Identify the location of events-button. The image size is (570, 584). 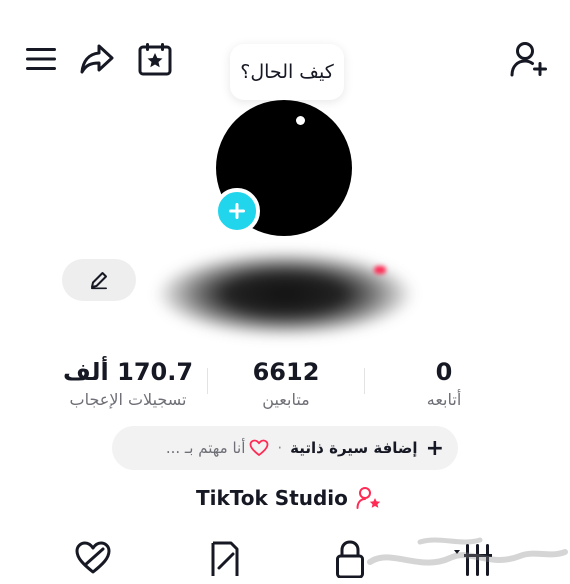
(155, 59).